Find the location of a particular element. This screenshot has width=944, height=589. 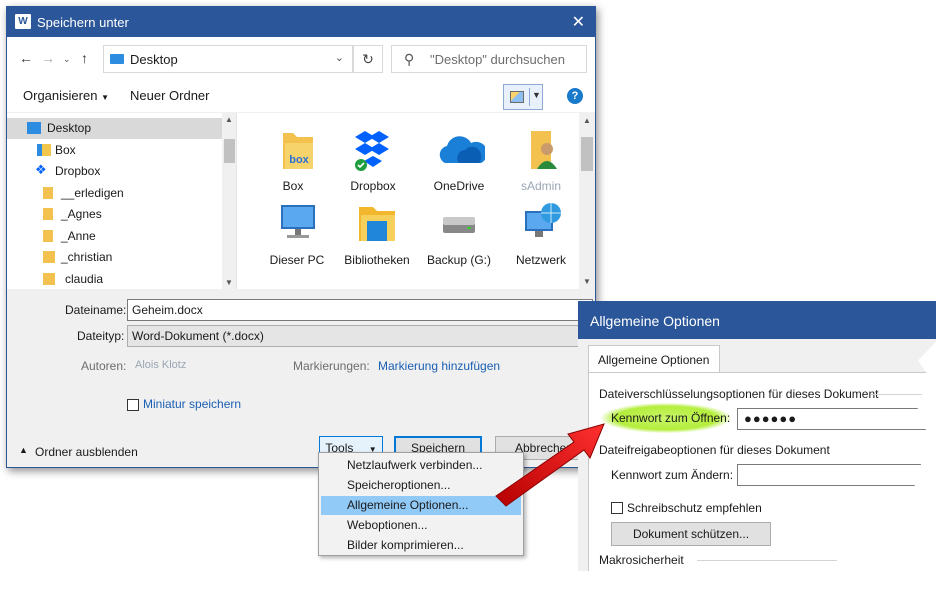

search-input: ⚲ "Desktop" durchsuchen is located at coordinates (489, 59).